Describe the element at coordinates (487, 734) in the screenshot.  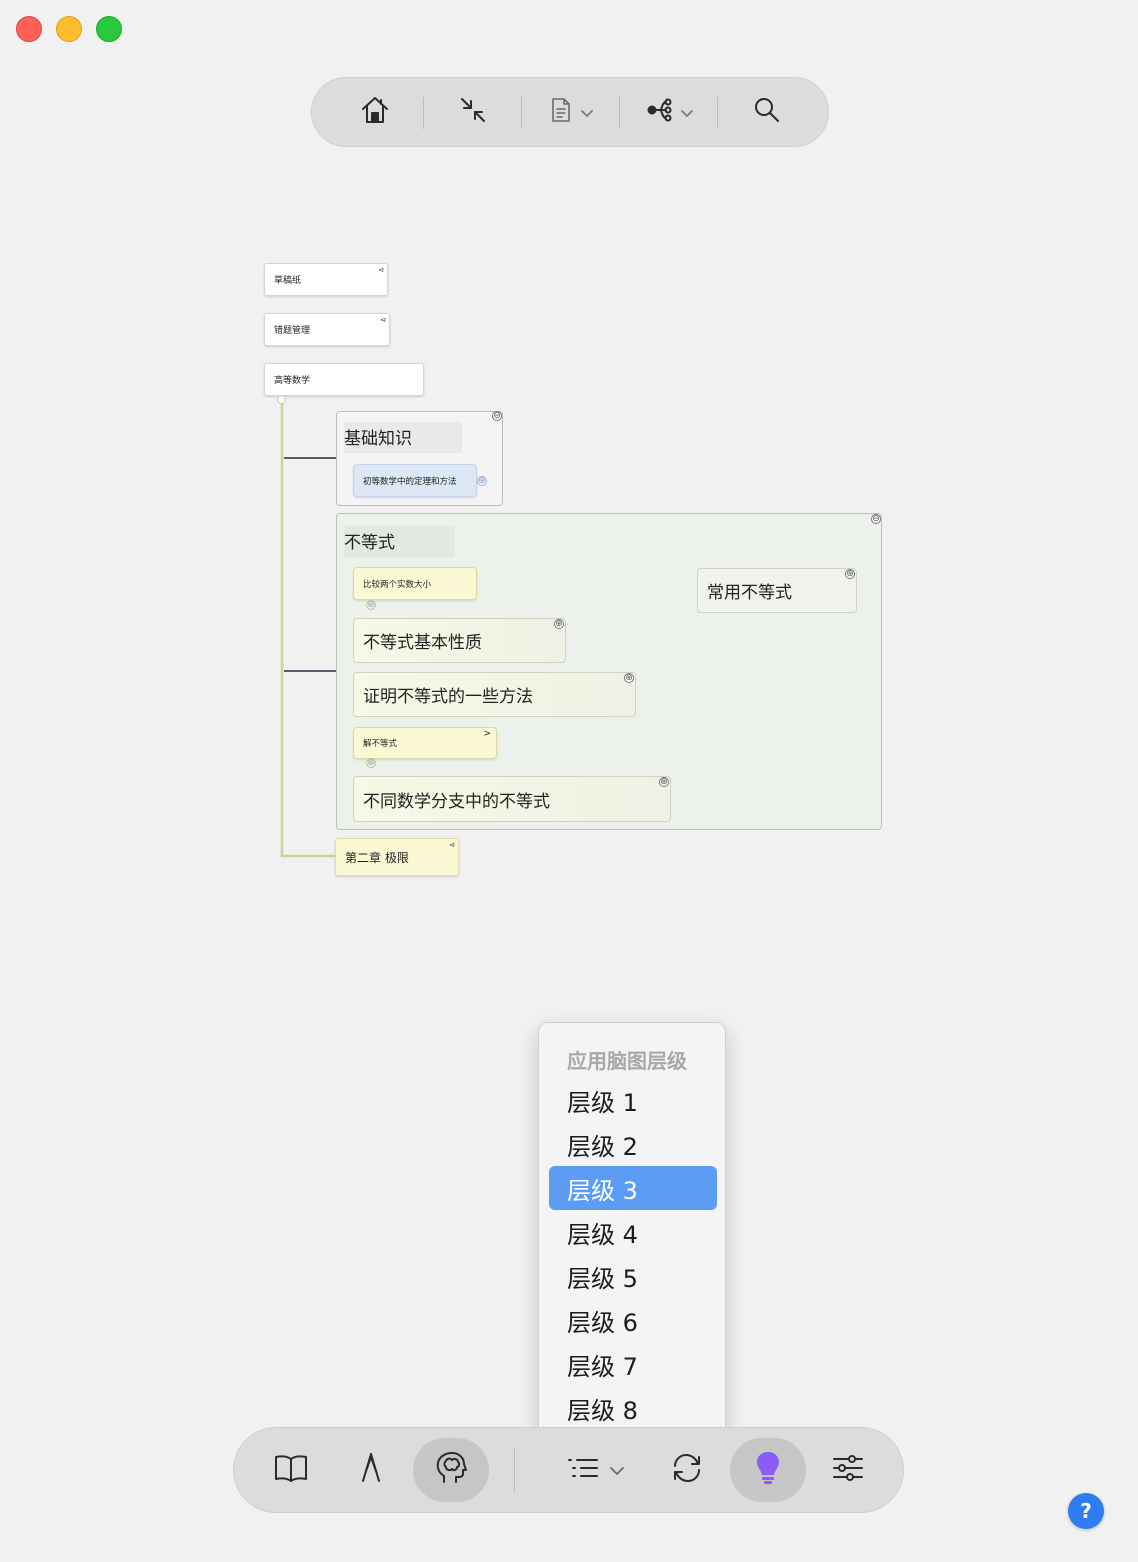
I see `chevron-right-icon: >` at that location.